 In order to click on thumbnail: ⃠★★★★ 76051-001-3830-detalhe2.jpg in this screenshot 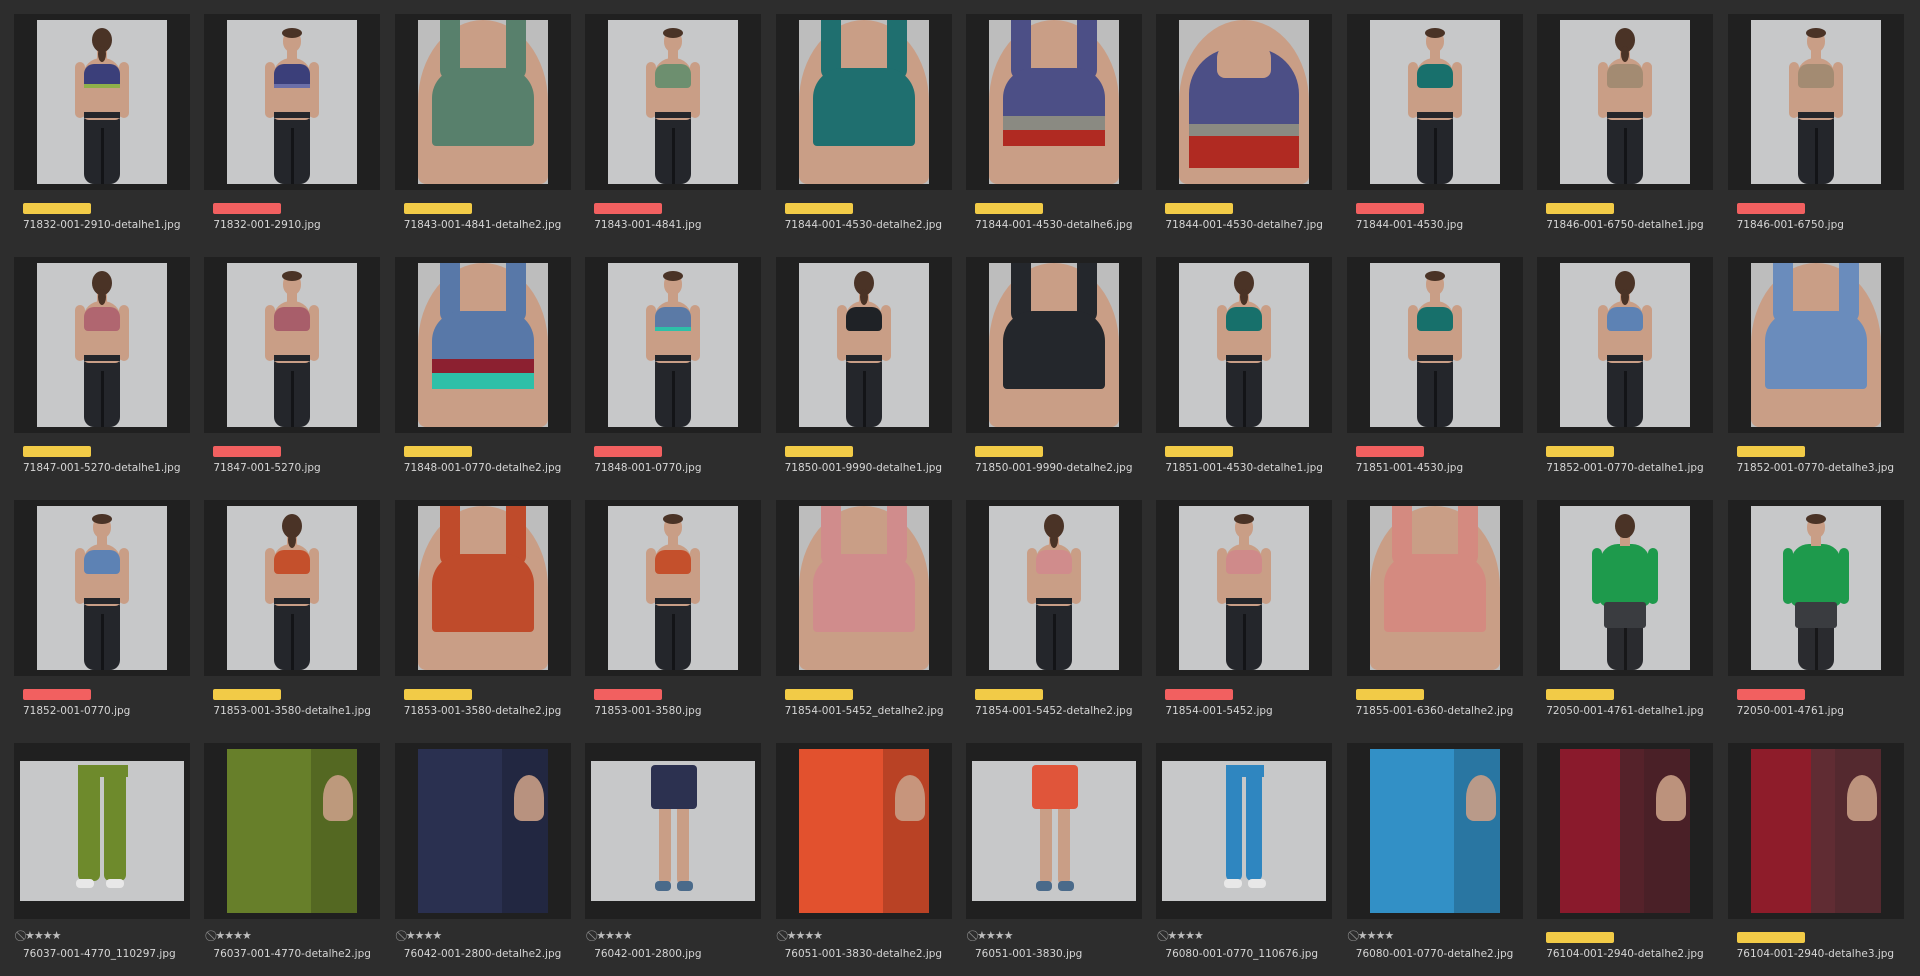, I will do `click(867, 858)`.